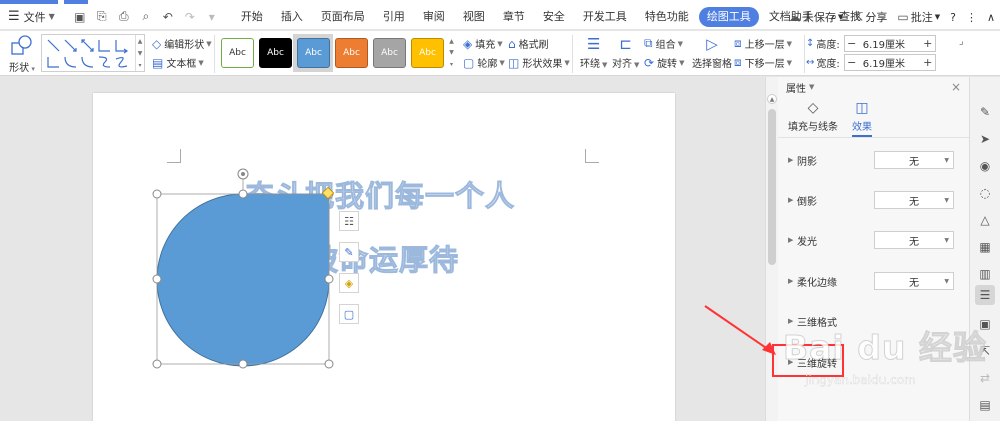 The image size is (1000, 421). I want to click on more-button: ⋮, so click(971, 17).